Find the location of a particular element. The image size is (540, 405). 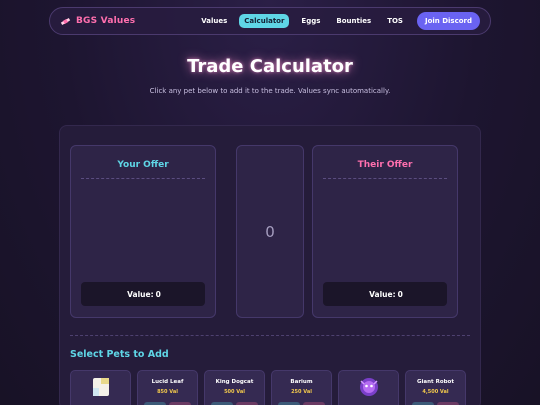

nav-link-values: Values is located at coordinates (214, 21).